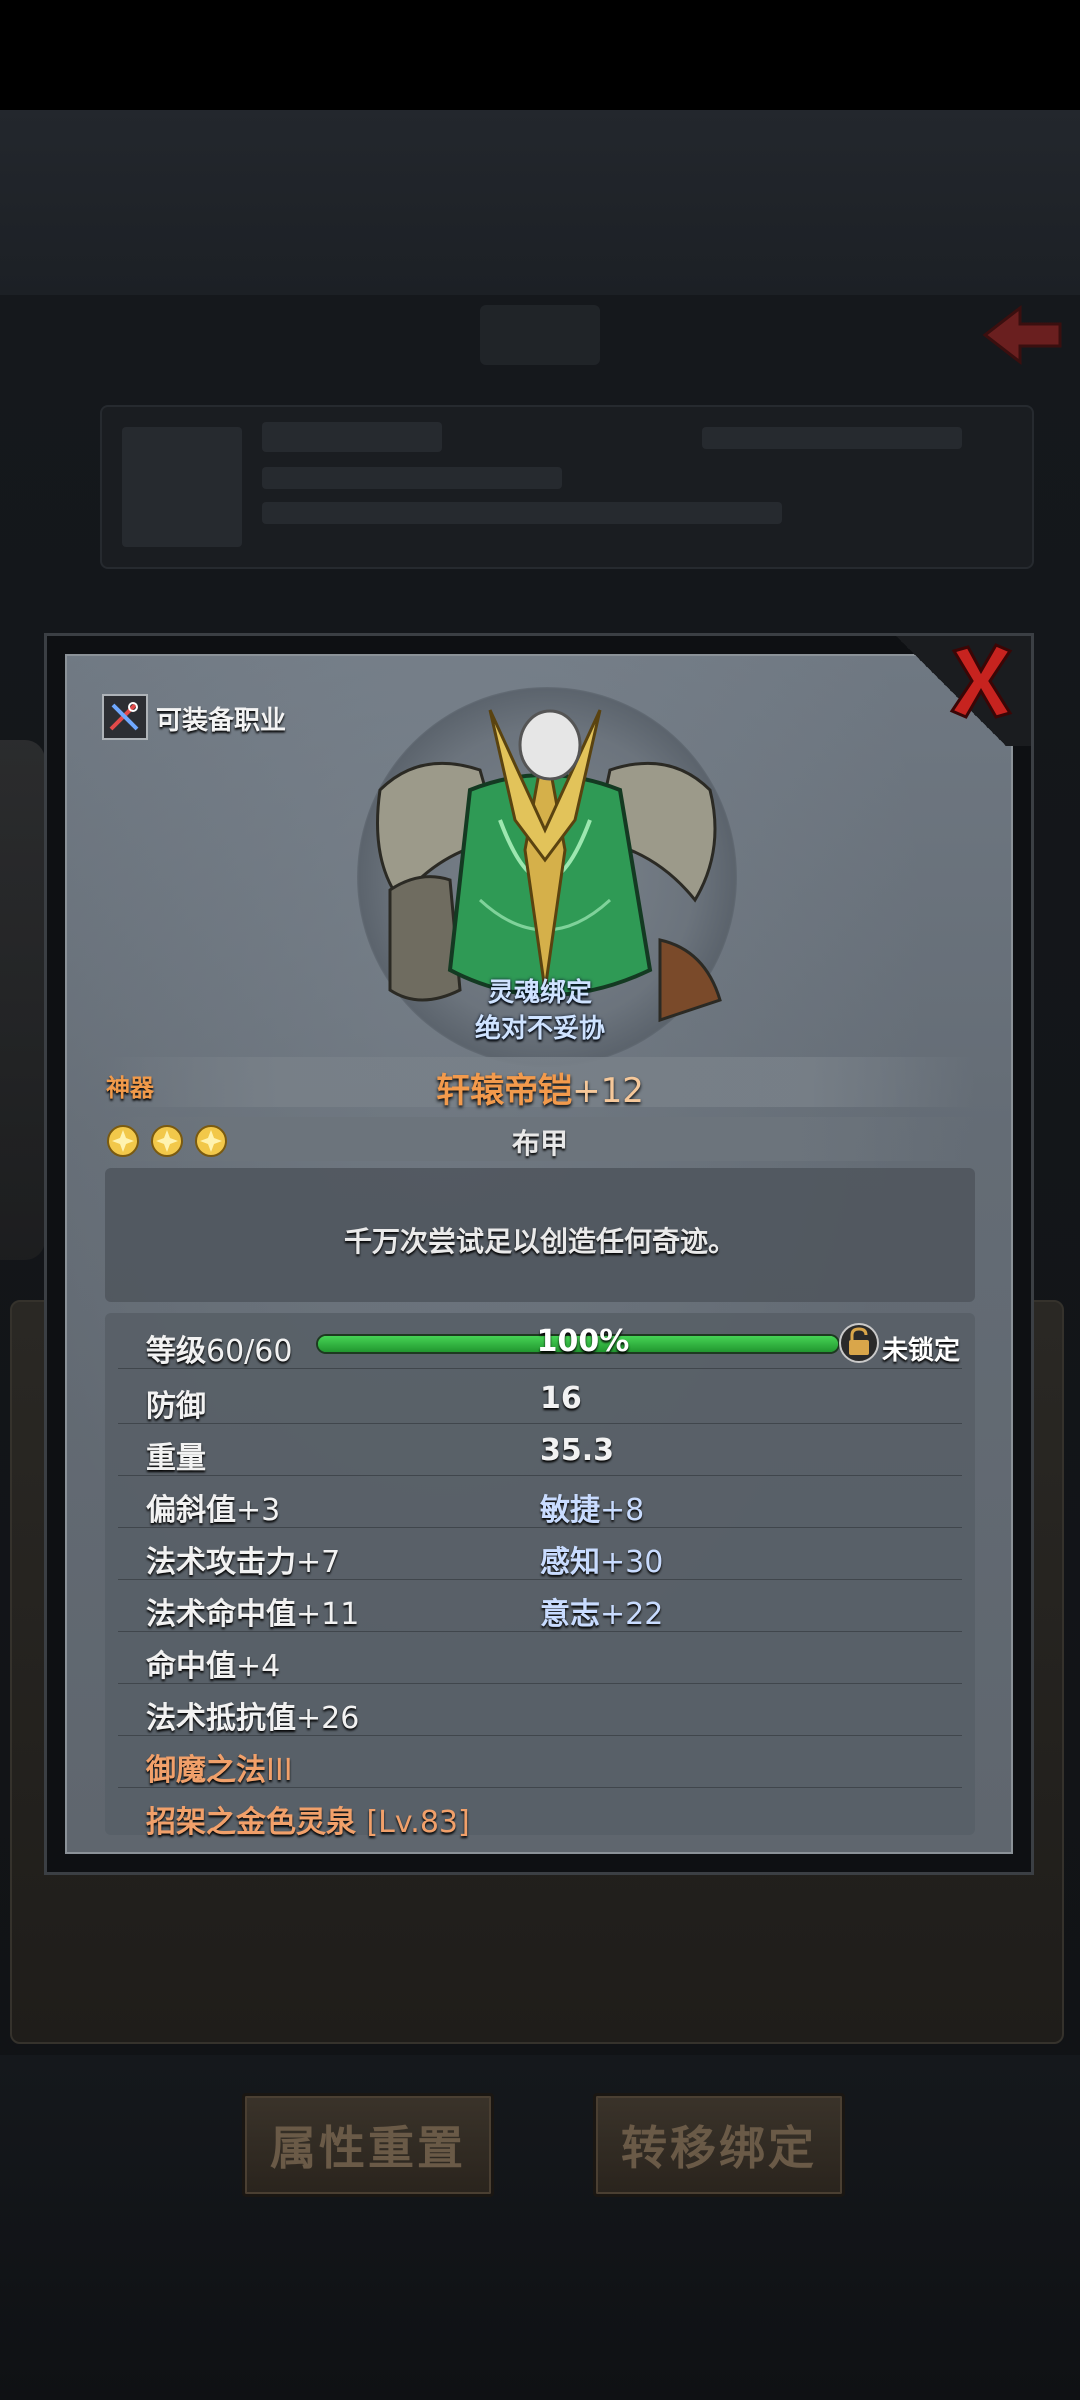 The width and height of the screenshot is (1080, 2400). I want to click on stat-value: +3, so click(258, 1510).